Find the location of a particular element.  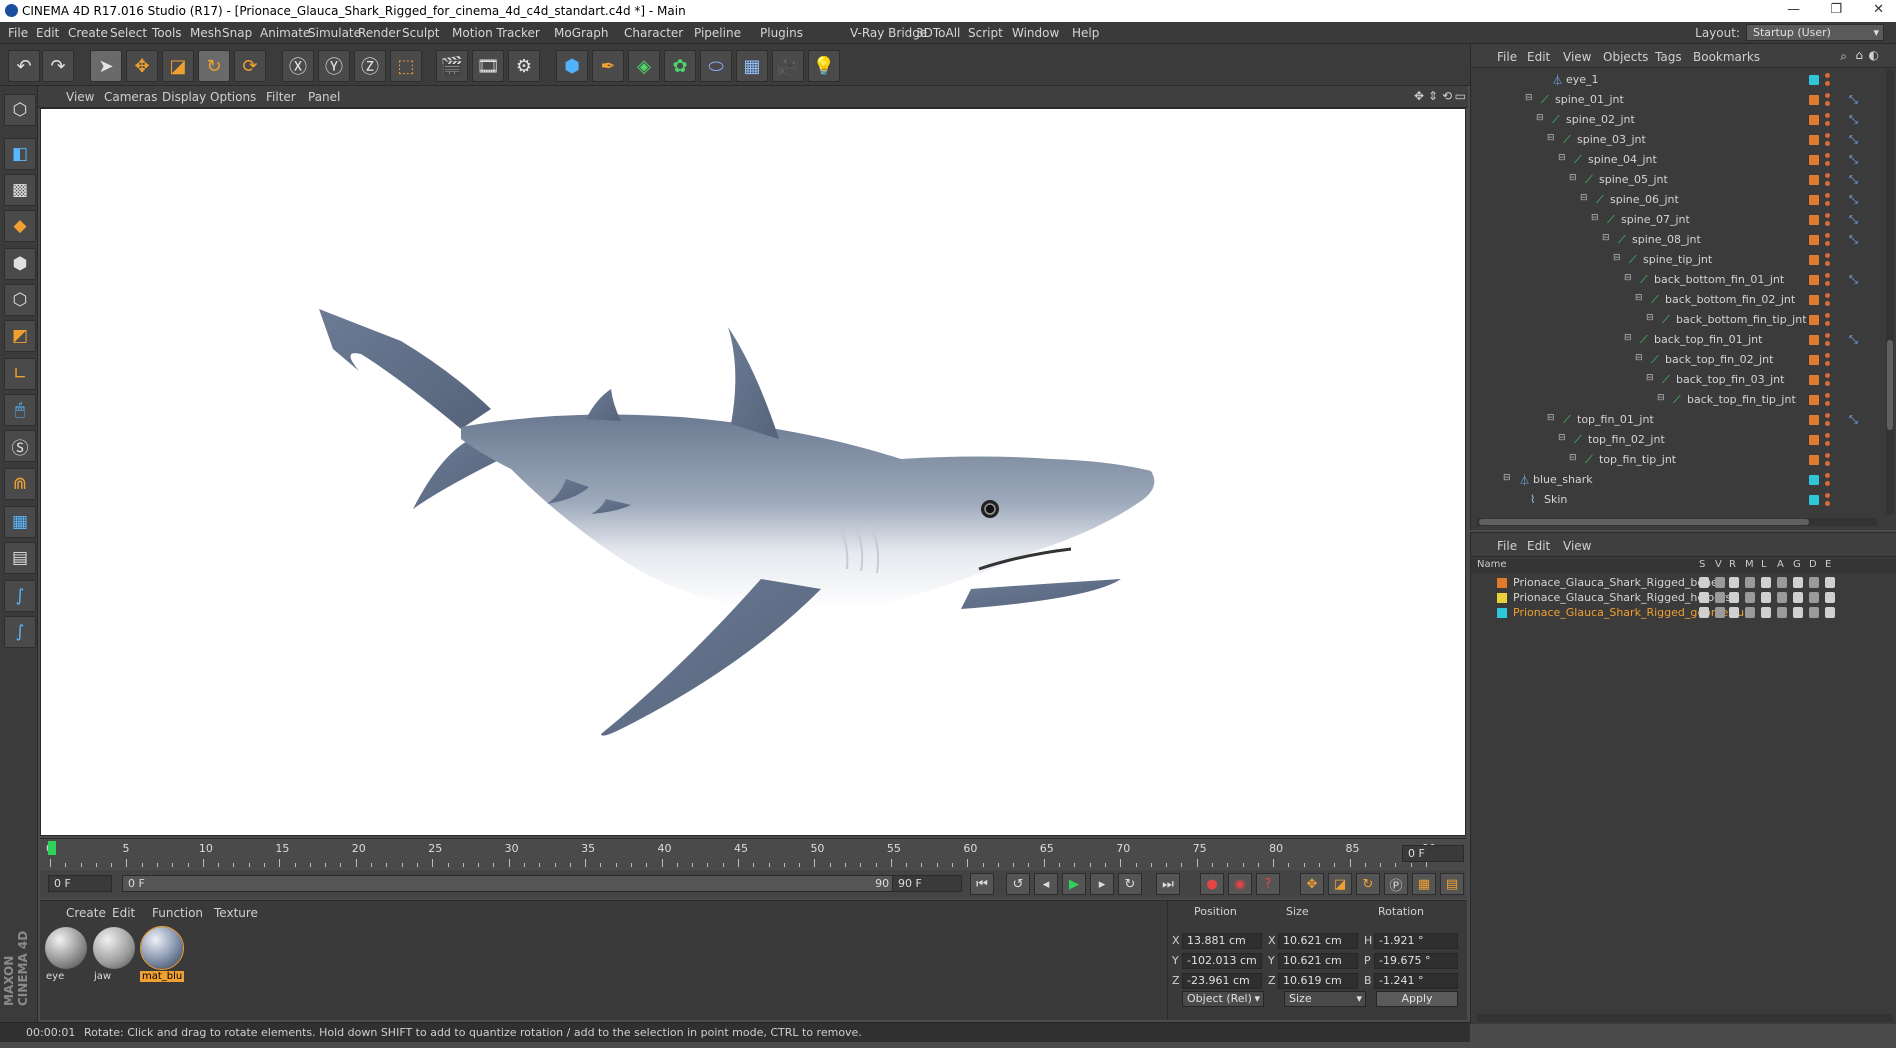

rotation-b-field: -1.241 ° is located at coordinates (1416, 981).